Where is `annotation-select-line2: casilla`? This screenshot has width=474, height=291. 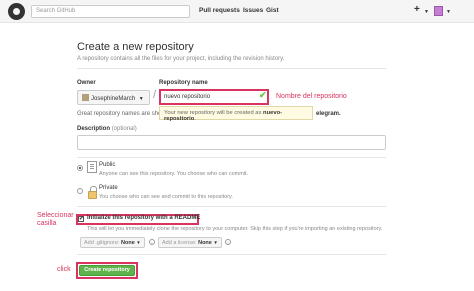 annotation-select-line2: casilla is located at coordinates (47, 223).